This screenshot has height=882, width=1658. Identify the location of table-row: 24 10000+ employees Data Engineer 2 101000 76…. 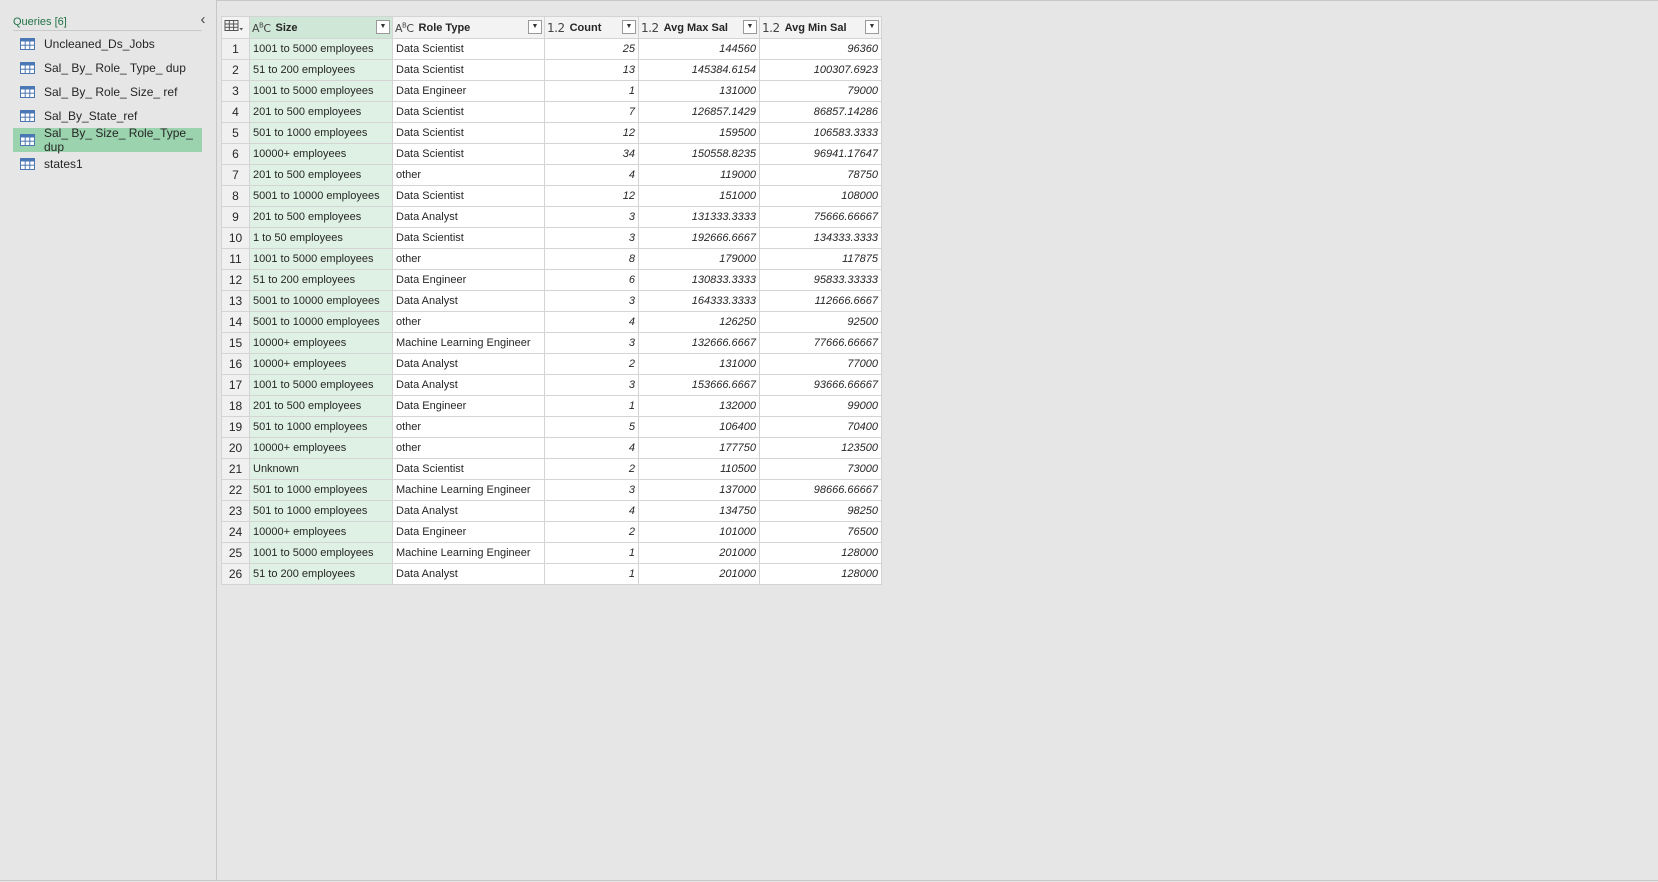
(551, 532).